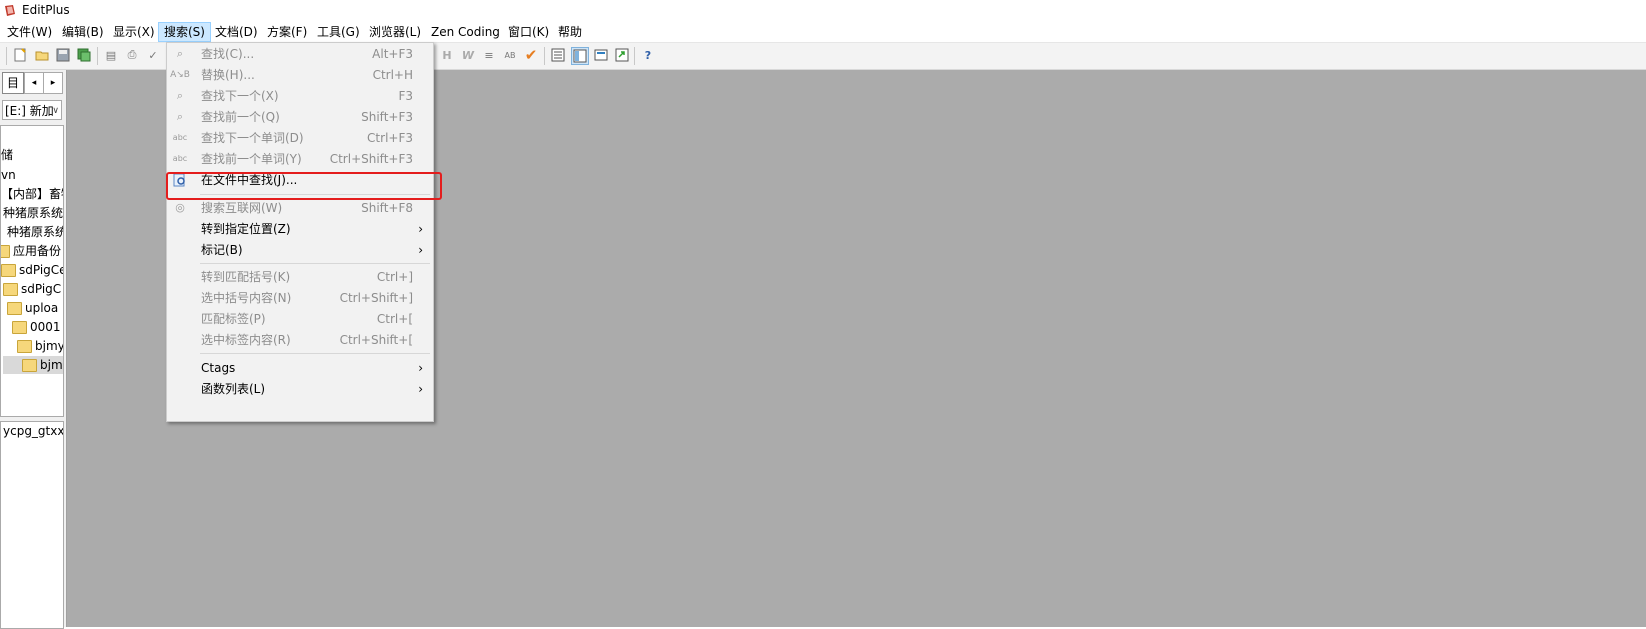  What do you see at coordinates (20, 55) in the screenshot?
I see `new-file-icon` at bounding box center [20, 55].